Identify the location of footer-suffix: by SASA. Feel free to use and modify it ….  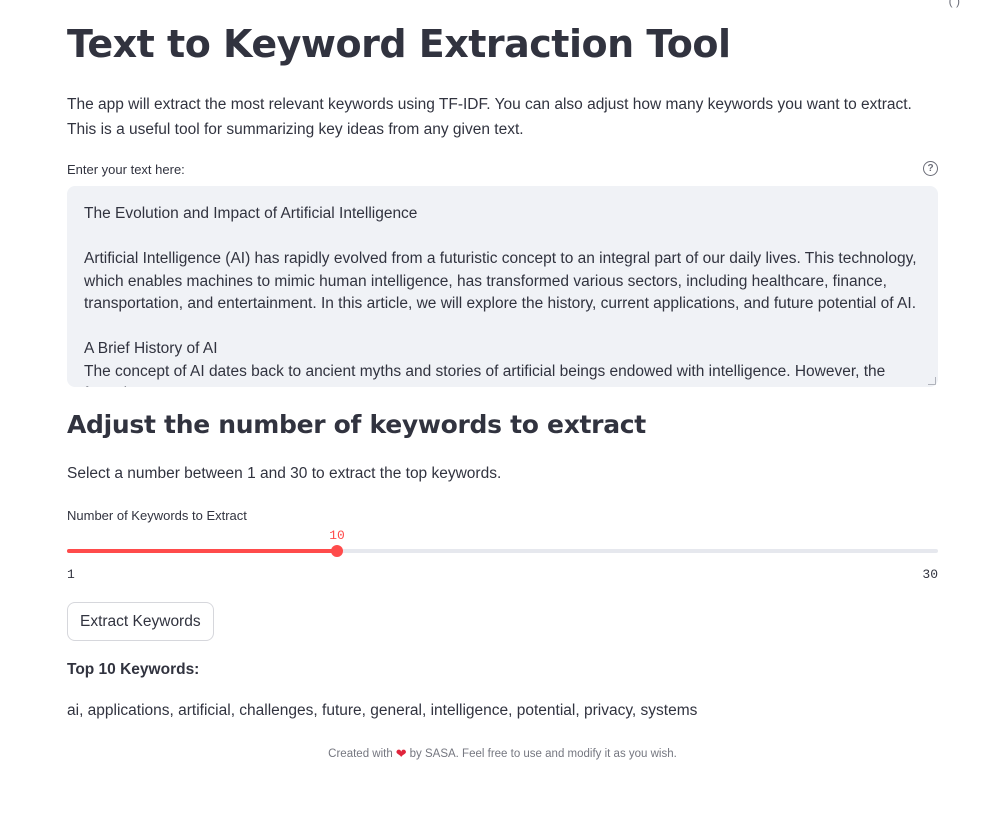
(543, 754).